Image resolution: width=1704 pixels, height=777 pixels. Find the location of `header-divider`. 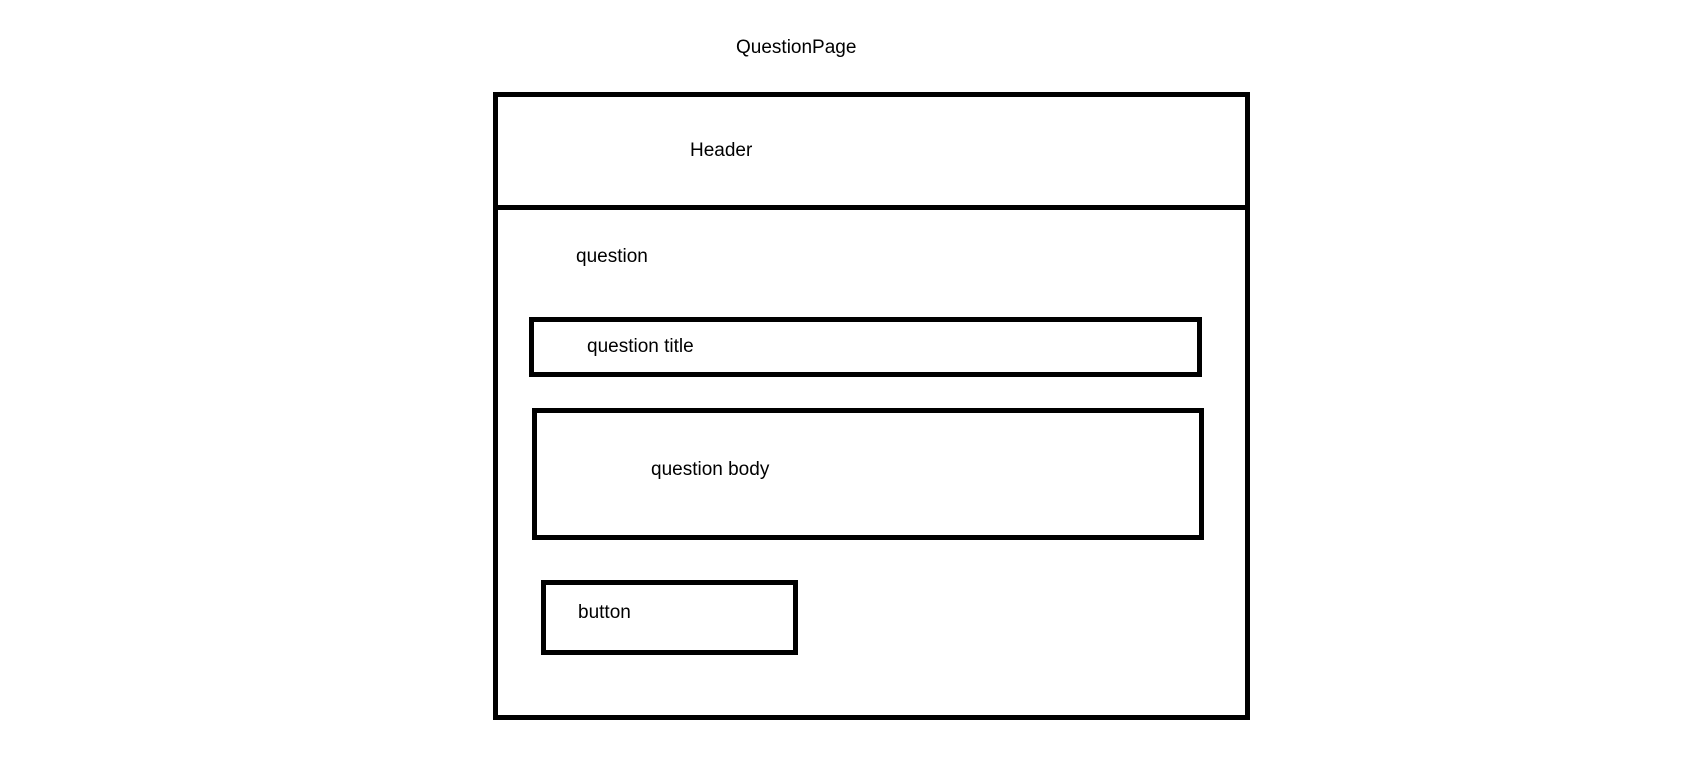

header-divider is located at coordinates (871, 207).